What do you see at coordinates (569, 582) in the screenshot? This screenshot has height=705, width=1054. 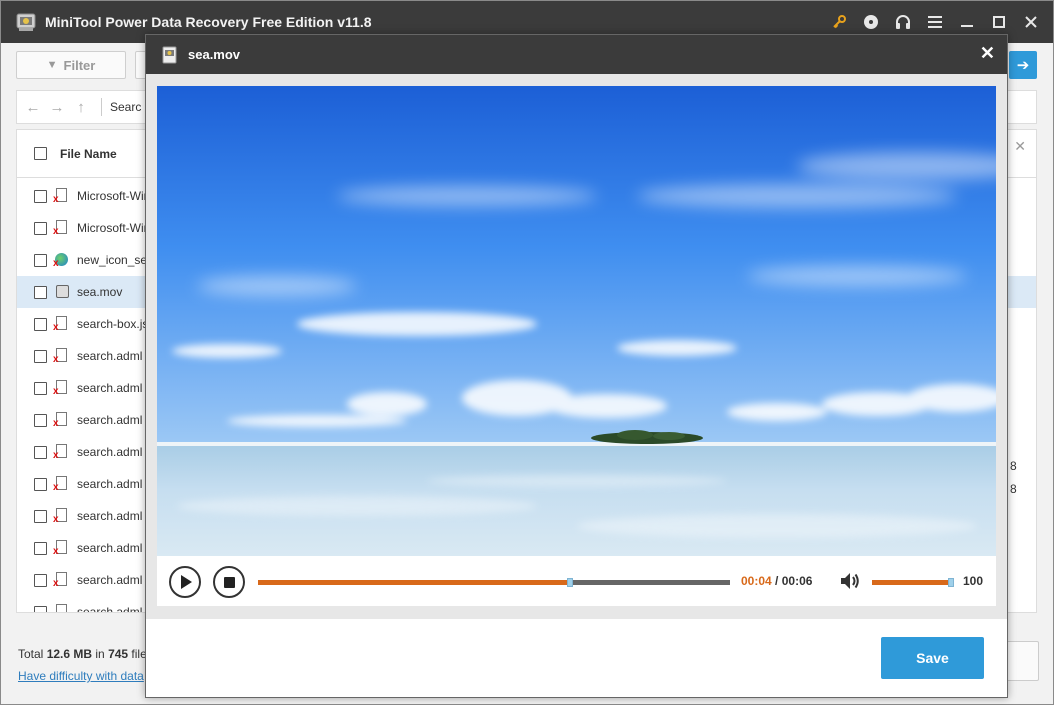 I see `progress-handle` at bounding box center [569, 582].